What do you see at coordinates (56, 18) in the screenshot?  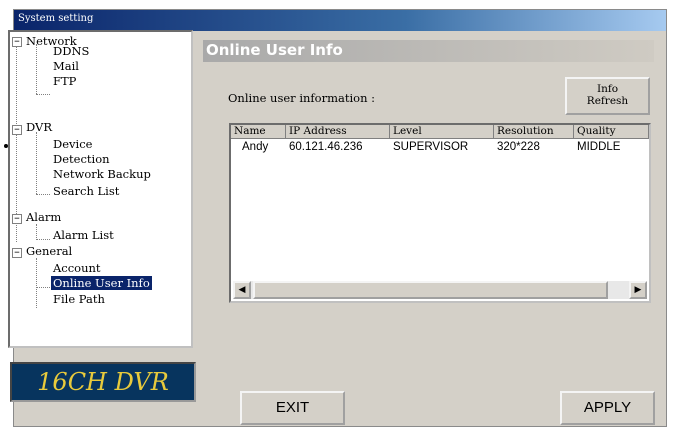 I see `window-title: System setting` at bounding box center [56, 18].